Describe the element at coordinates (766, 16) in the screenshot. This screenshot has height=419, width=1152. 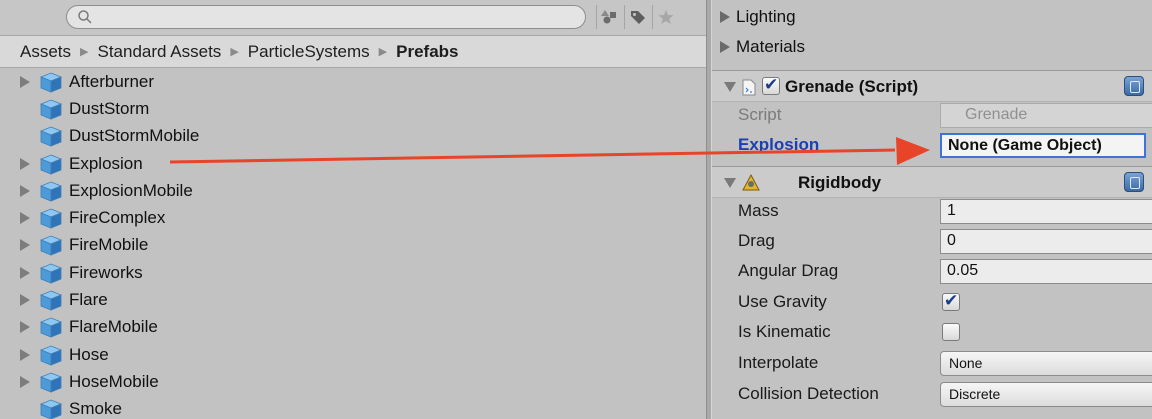
I see `lighting-label: Lighting` at that location.